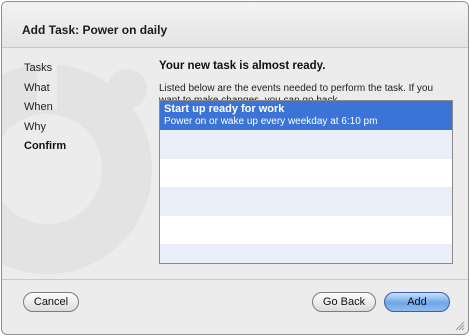 This screenshot has height=336, width=470. What do you see at coordinates (51, 302) in the screenshot?
I see `cancel-button: Cancel` at bounding box center [51, 302].